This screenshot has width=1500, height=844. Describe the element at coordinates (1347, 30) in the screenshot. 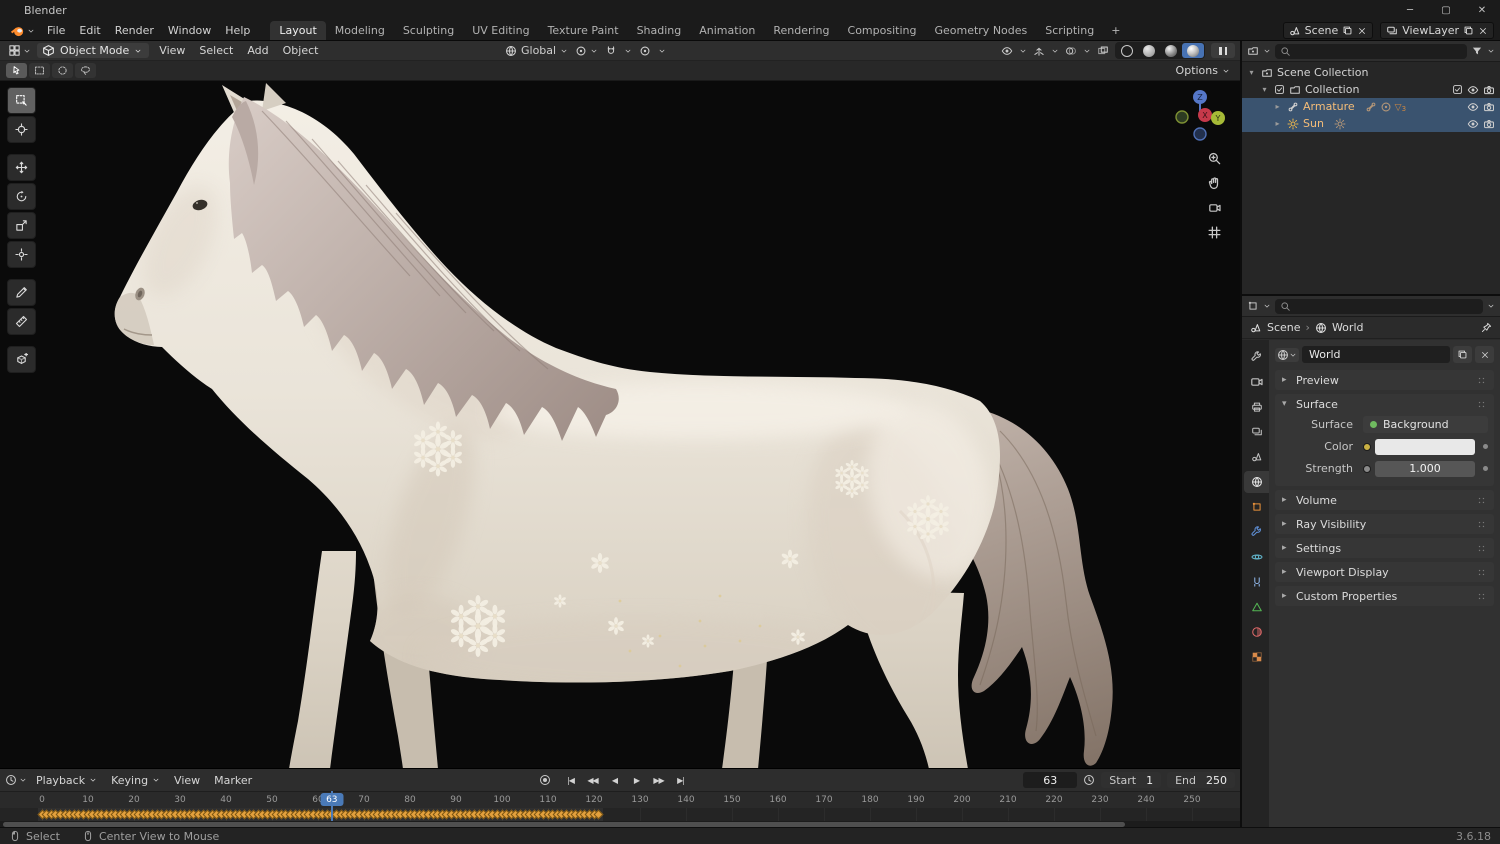

I see `new-scene-icon` at that location.